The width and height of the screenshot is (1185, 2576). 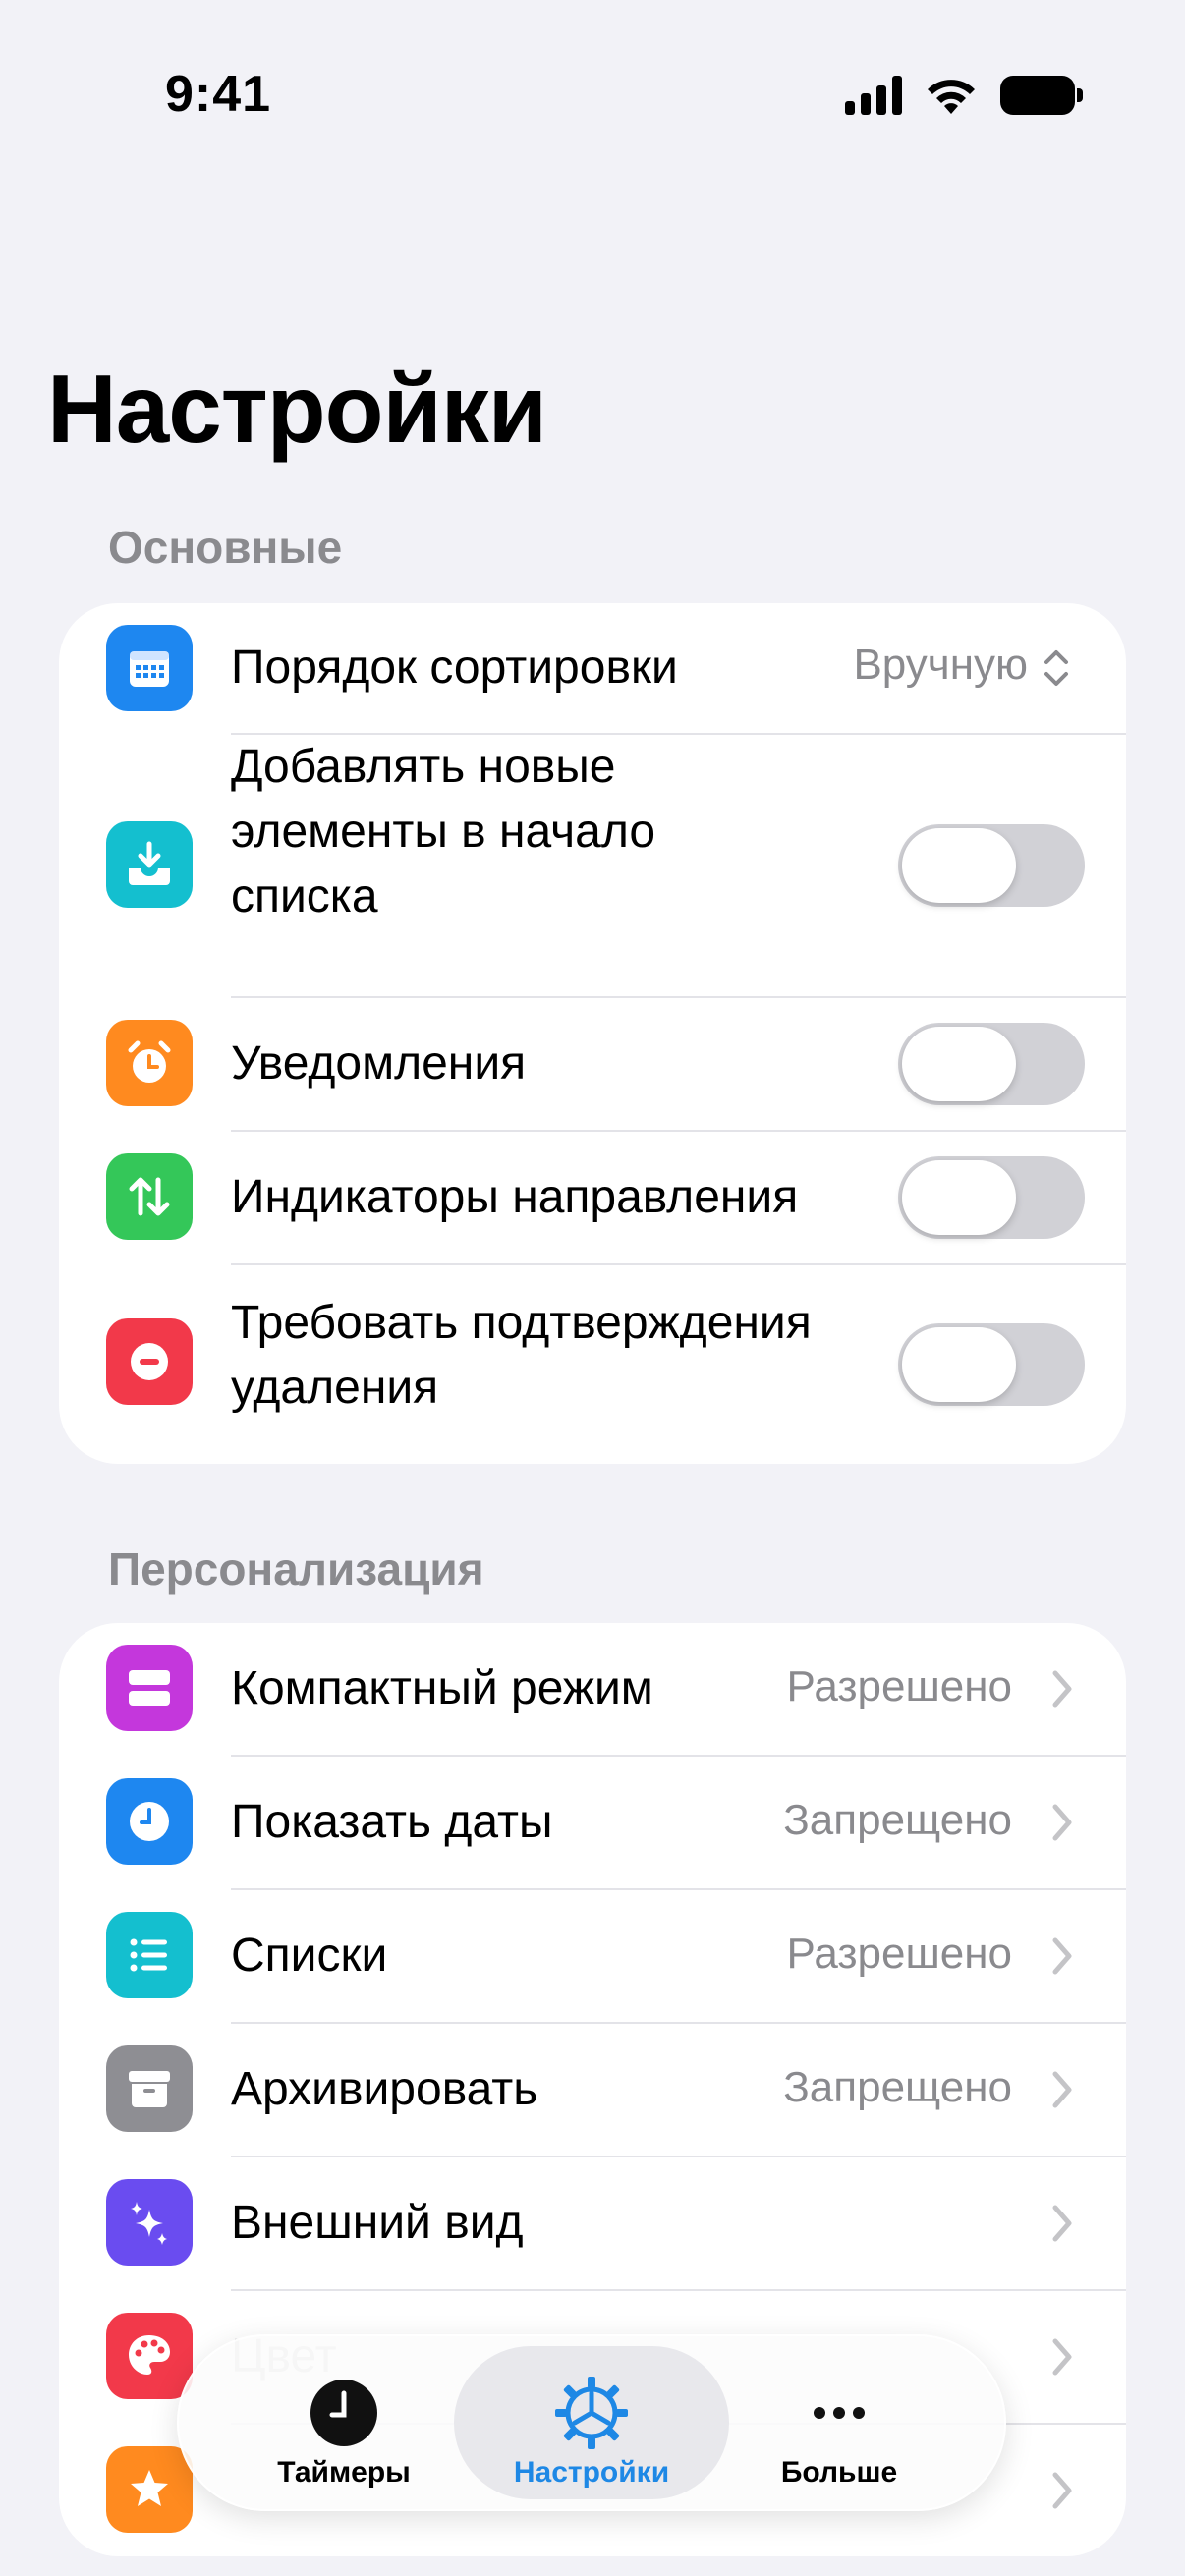 What do you see at coordinates (378, 2223) in the screenshot?
I see `appearance-label: Внешний вид` at bounding box center [378, 2223].